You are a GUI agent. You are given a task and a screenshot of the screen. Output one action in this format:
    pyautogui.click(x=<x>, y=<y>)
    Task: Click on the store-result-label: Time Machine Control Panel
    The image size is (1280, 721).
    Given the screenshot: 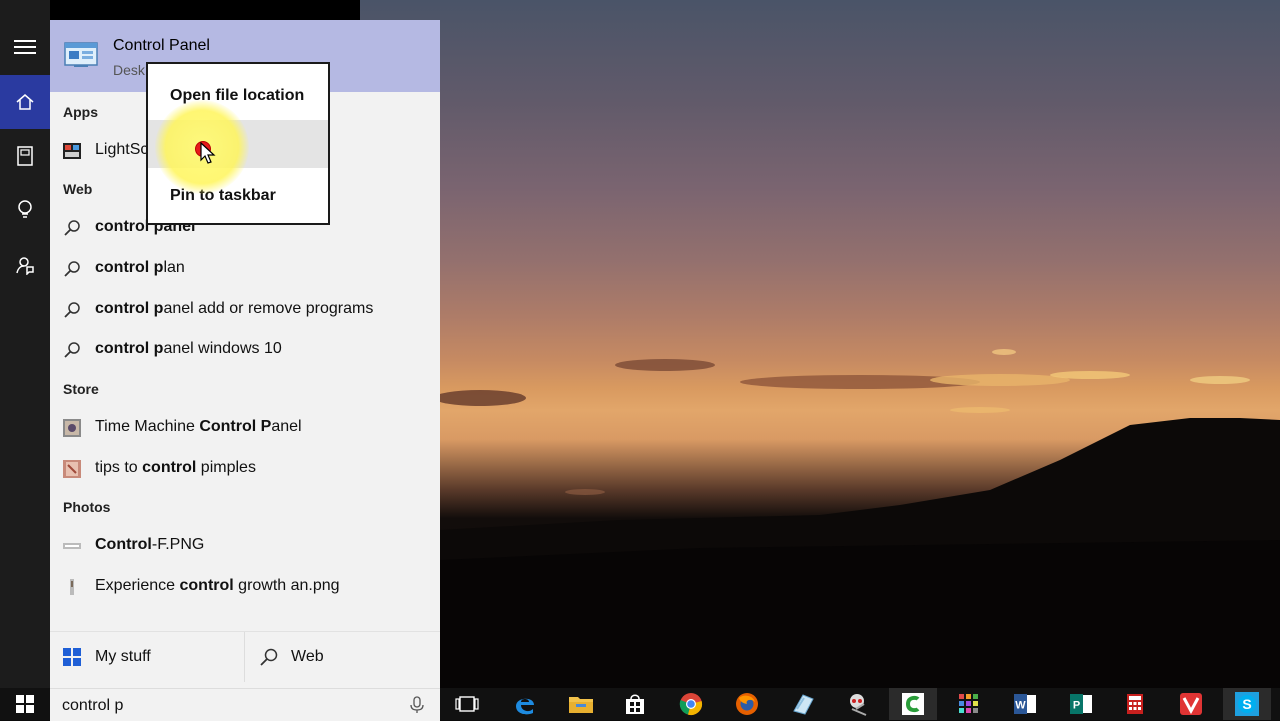 What is the action you would take?
    pyautogui.click(x=198, y=426)
    